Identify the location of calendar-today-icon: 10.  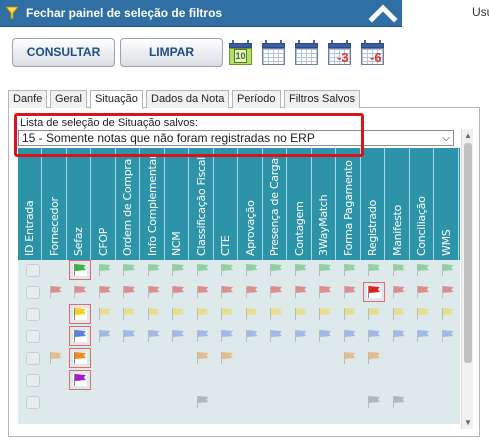
(240, 53).